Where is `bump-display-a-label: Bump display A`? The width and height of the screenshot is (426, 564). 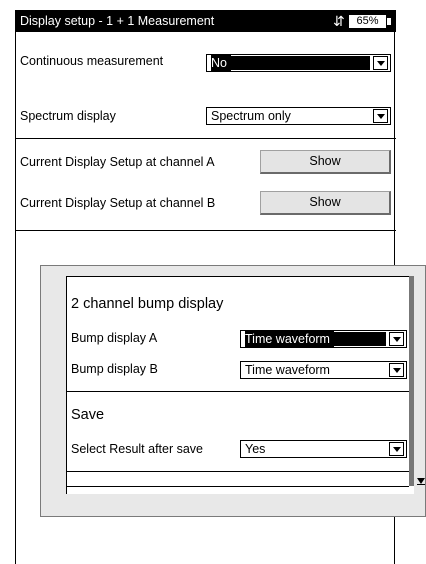
bump-display-a-label: Bump display A is located at coordinates (114, 338).